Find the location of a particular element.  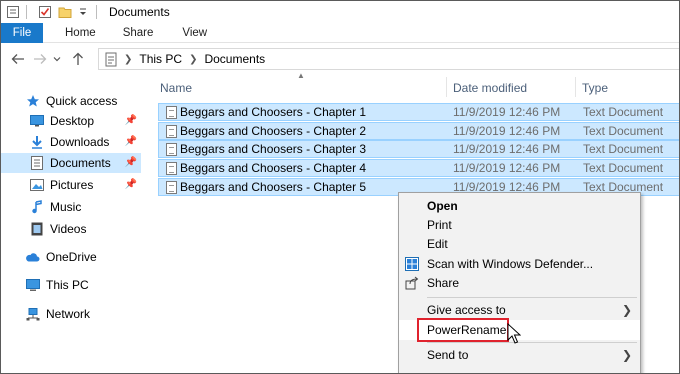

sidebar-item-label: Videos is located at coordinates (68, 229).